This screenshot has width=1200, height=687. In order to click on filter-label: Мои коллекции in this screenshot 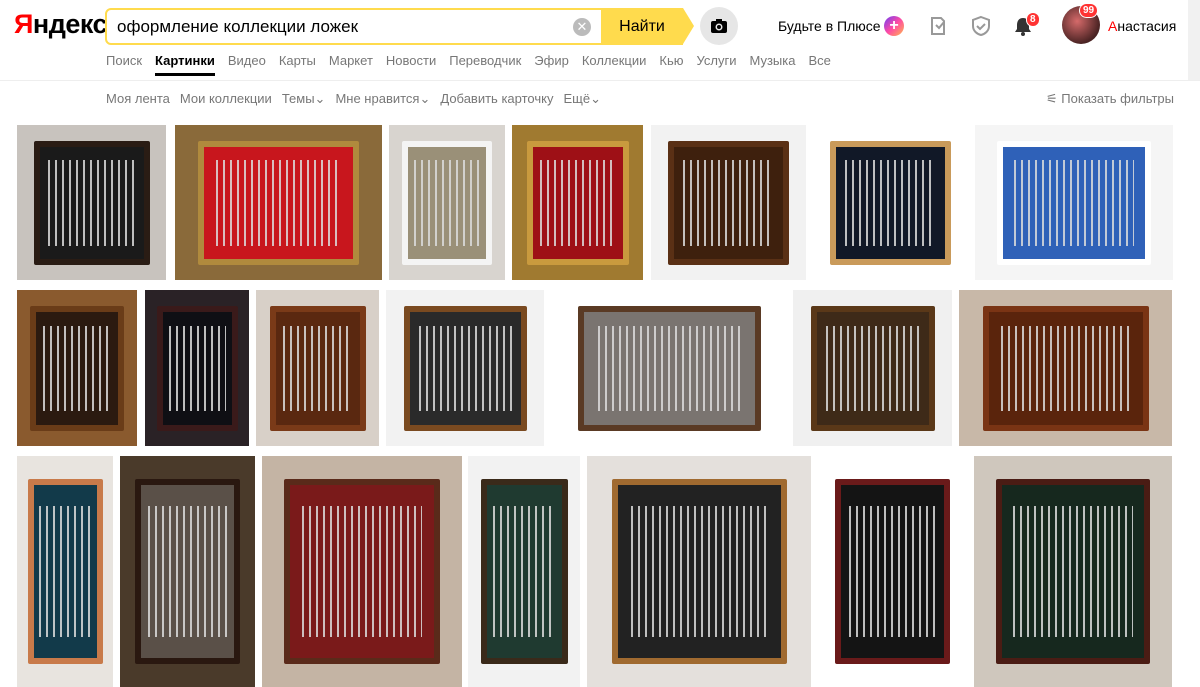, I will do `click(225, 98)`.